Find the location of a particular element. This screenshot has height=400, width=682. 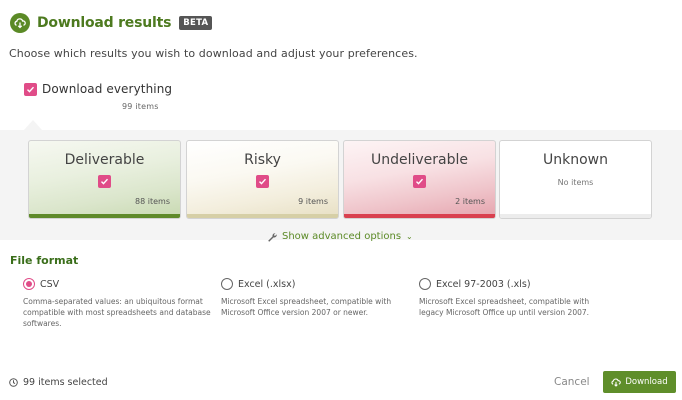

dialog-title: Download results is located at coordinates (104, 23).